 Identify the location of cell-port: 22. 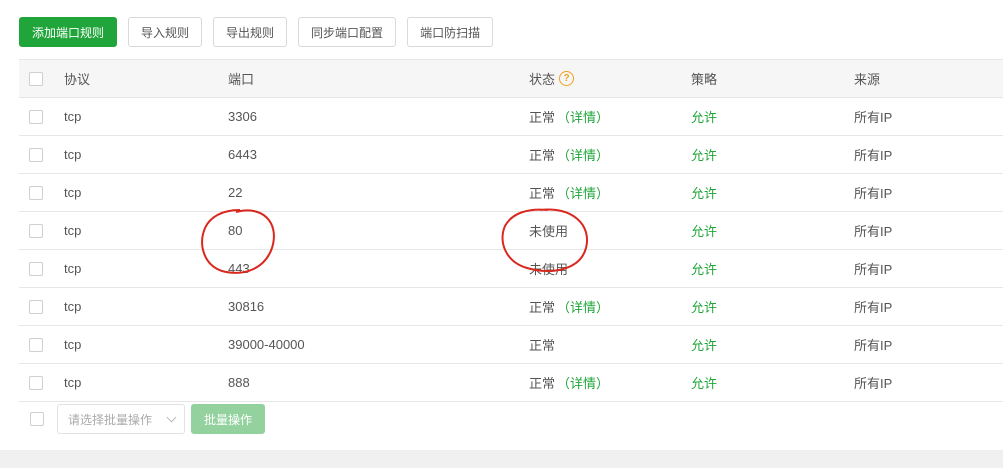
(235, 192).